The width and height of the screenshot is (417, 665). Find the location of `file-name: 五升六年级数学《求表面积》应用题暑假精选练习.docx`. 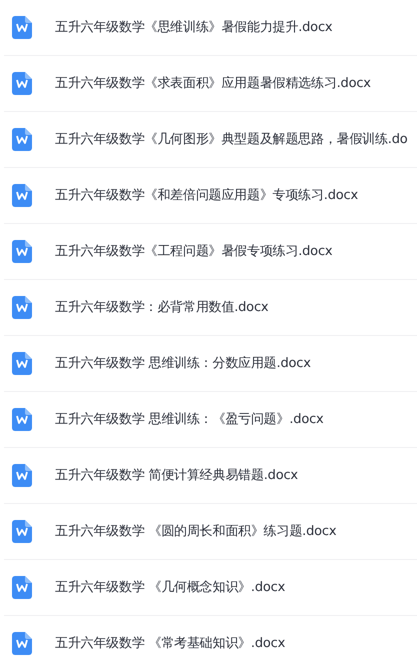

file-name: 五升六年级数学《求表面积》应用题暑假精选练习.docx is located at coordinates (213, 83).